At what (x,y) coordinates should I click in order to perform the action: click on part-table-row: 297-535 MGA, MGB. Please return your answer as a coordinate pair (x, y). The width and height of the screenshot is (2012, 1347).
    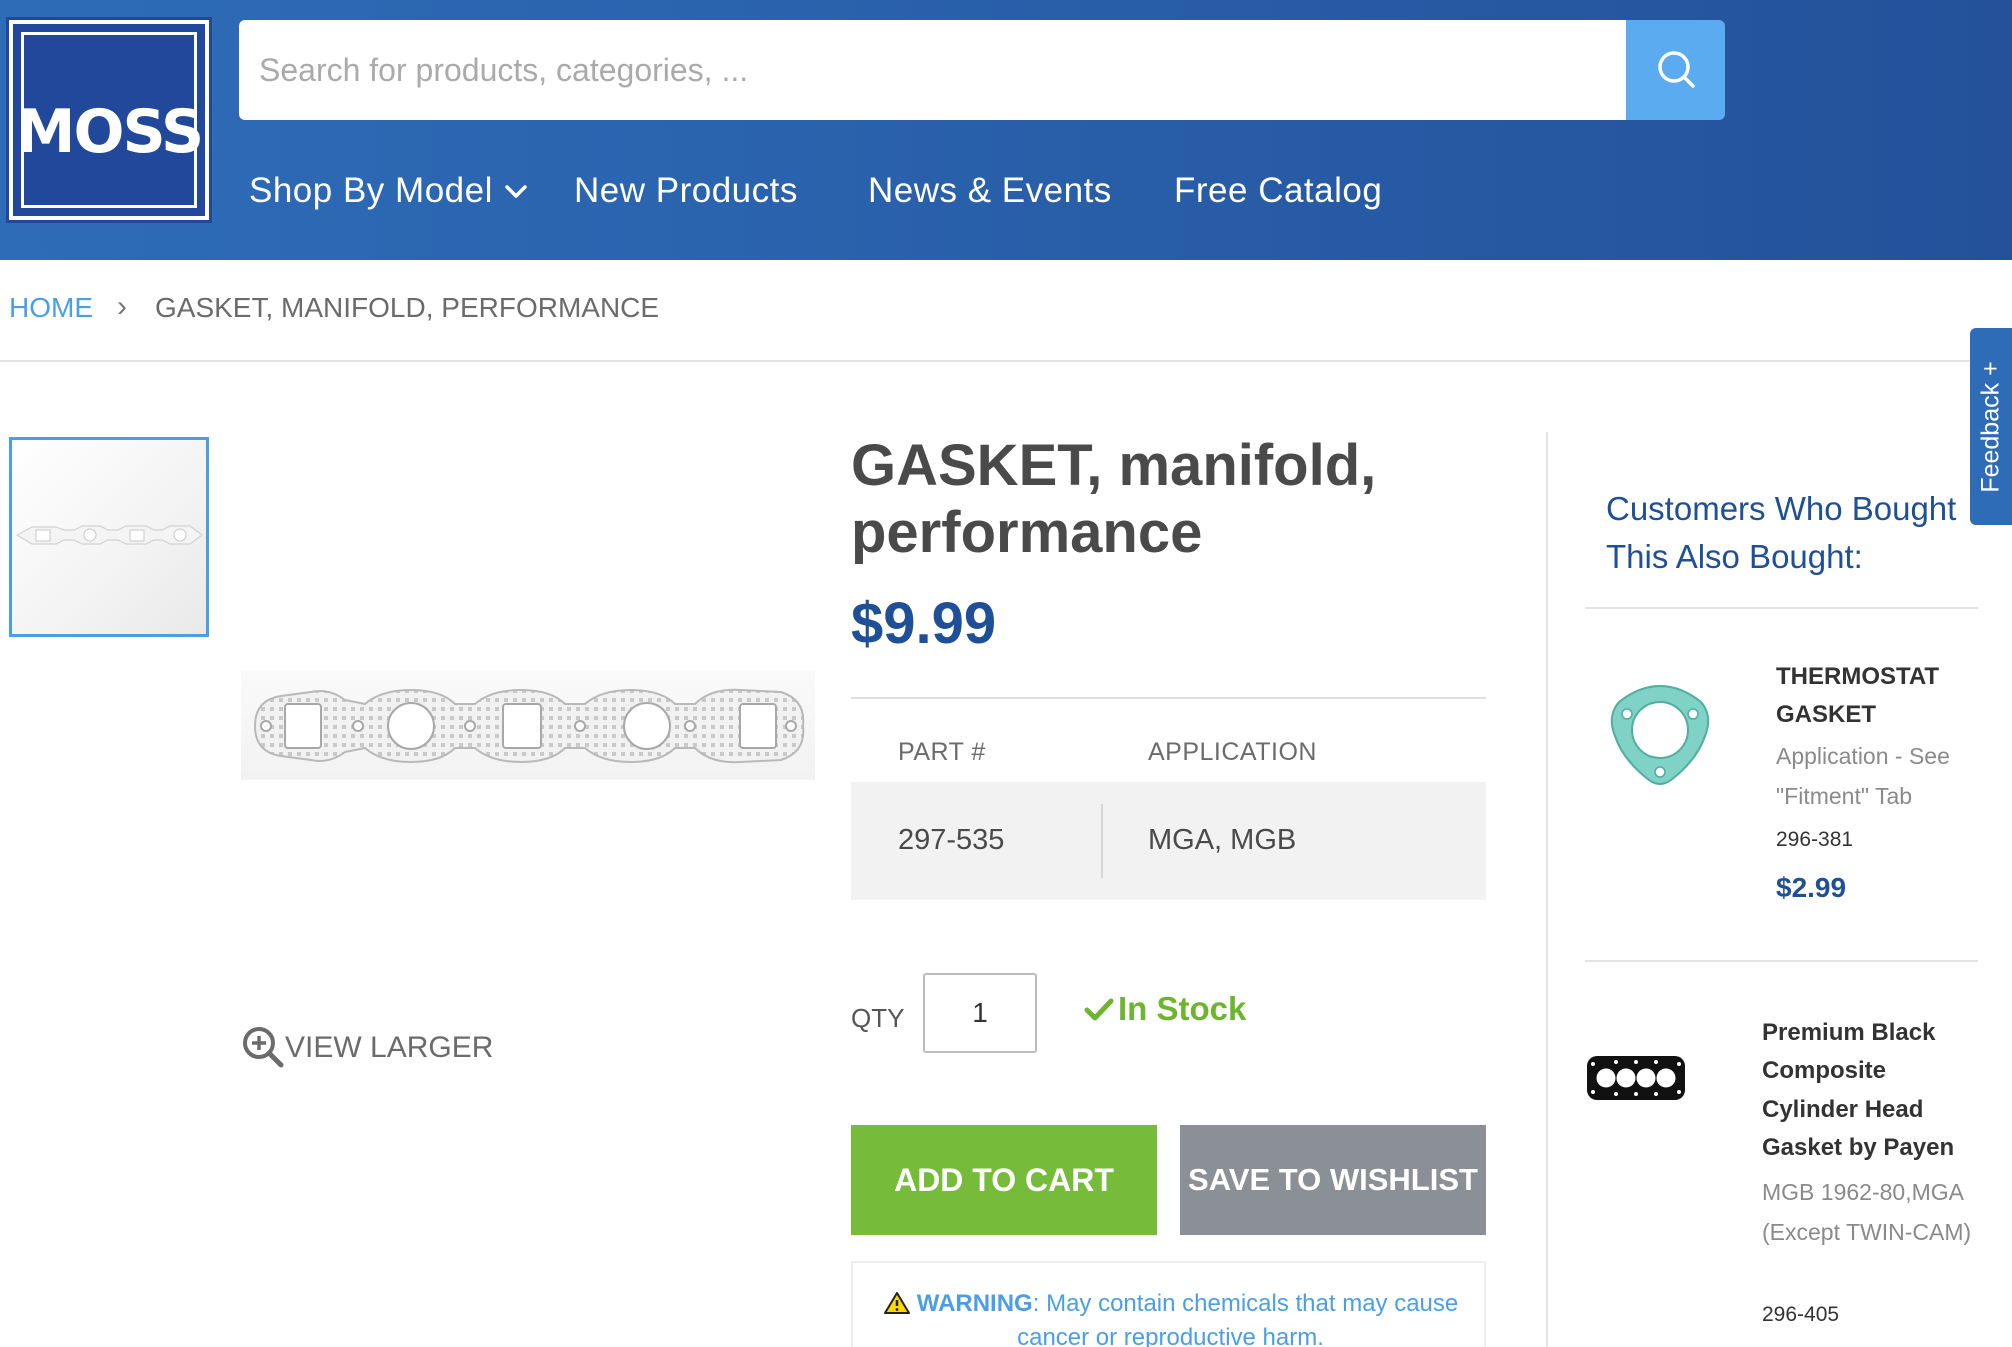
    Looking at the image, I should click on (1168, 841).